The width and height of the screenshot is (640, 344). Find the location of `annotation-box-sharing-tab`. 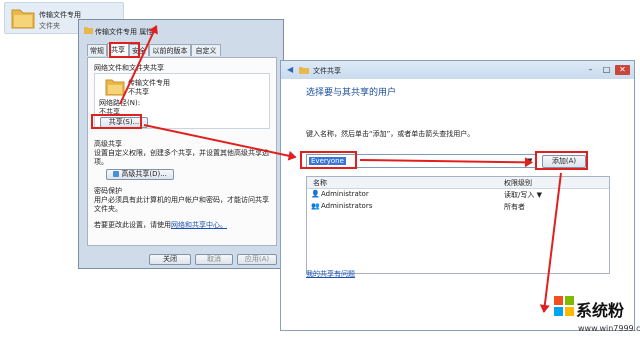

annotation-box-sharing-tab is located at coordinates (124, 50).